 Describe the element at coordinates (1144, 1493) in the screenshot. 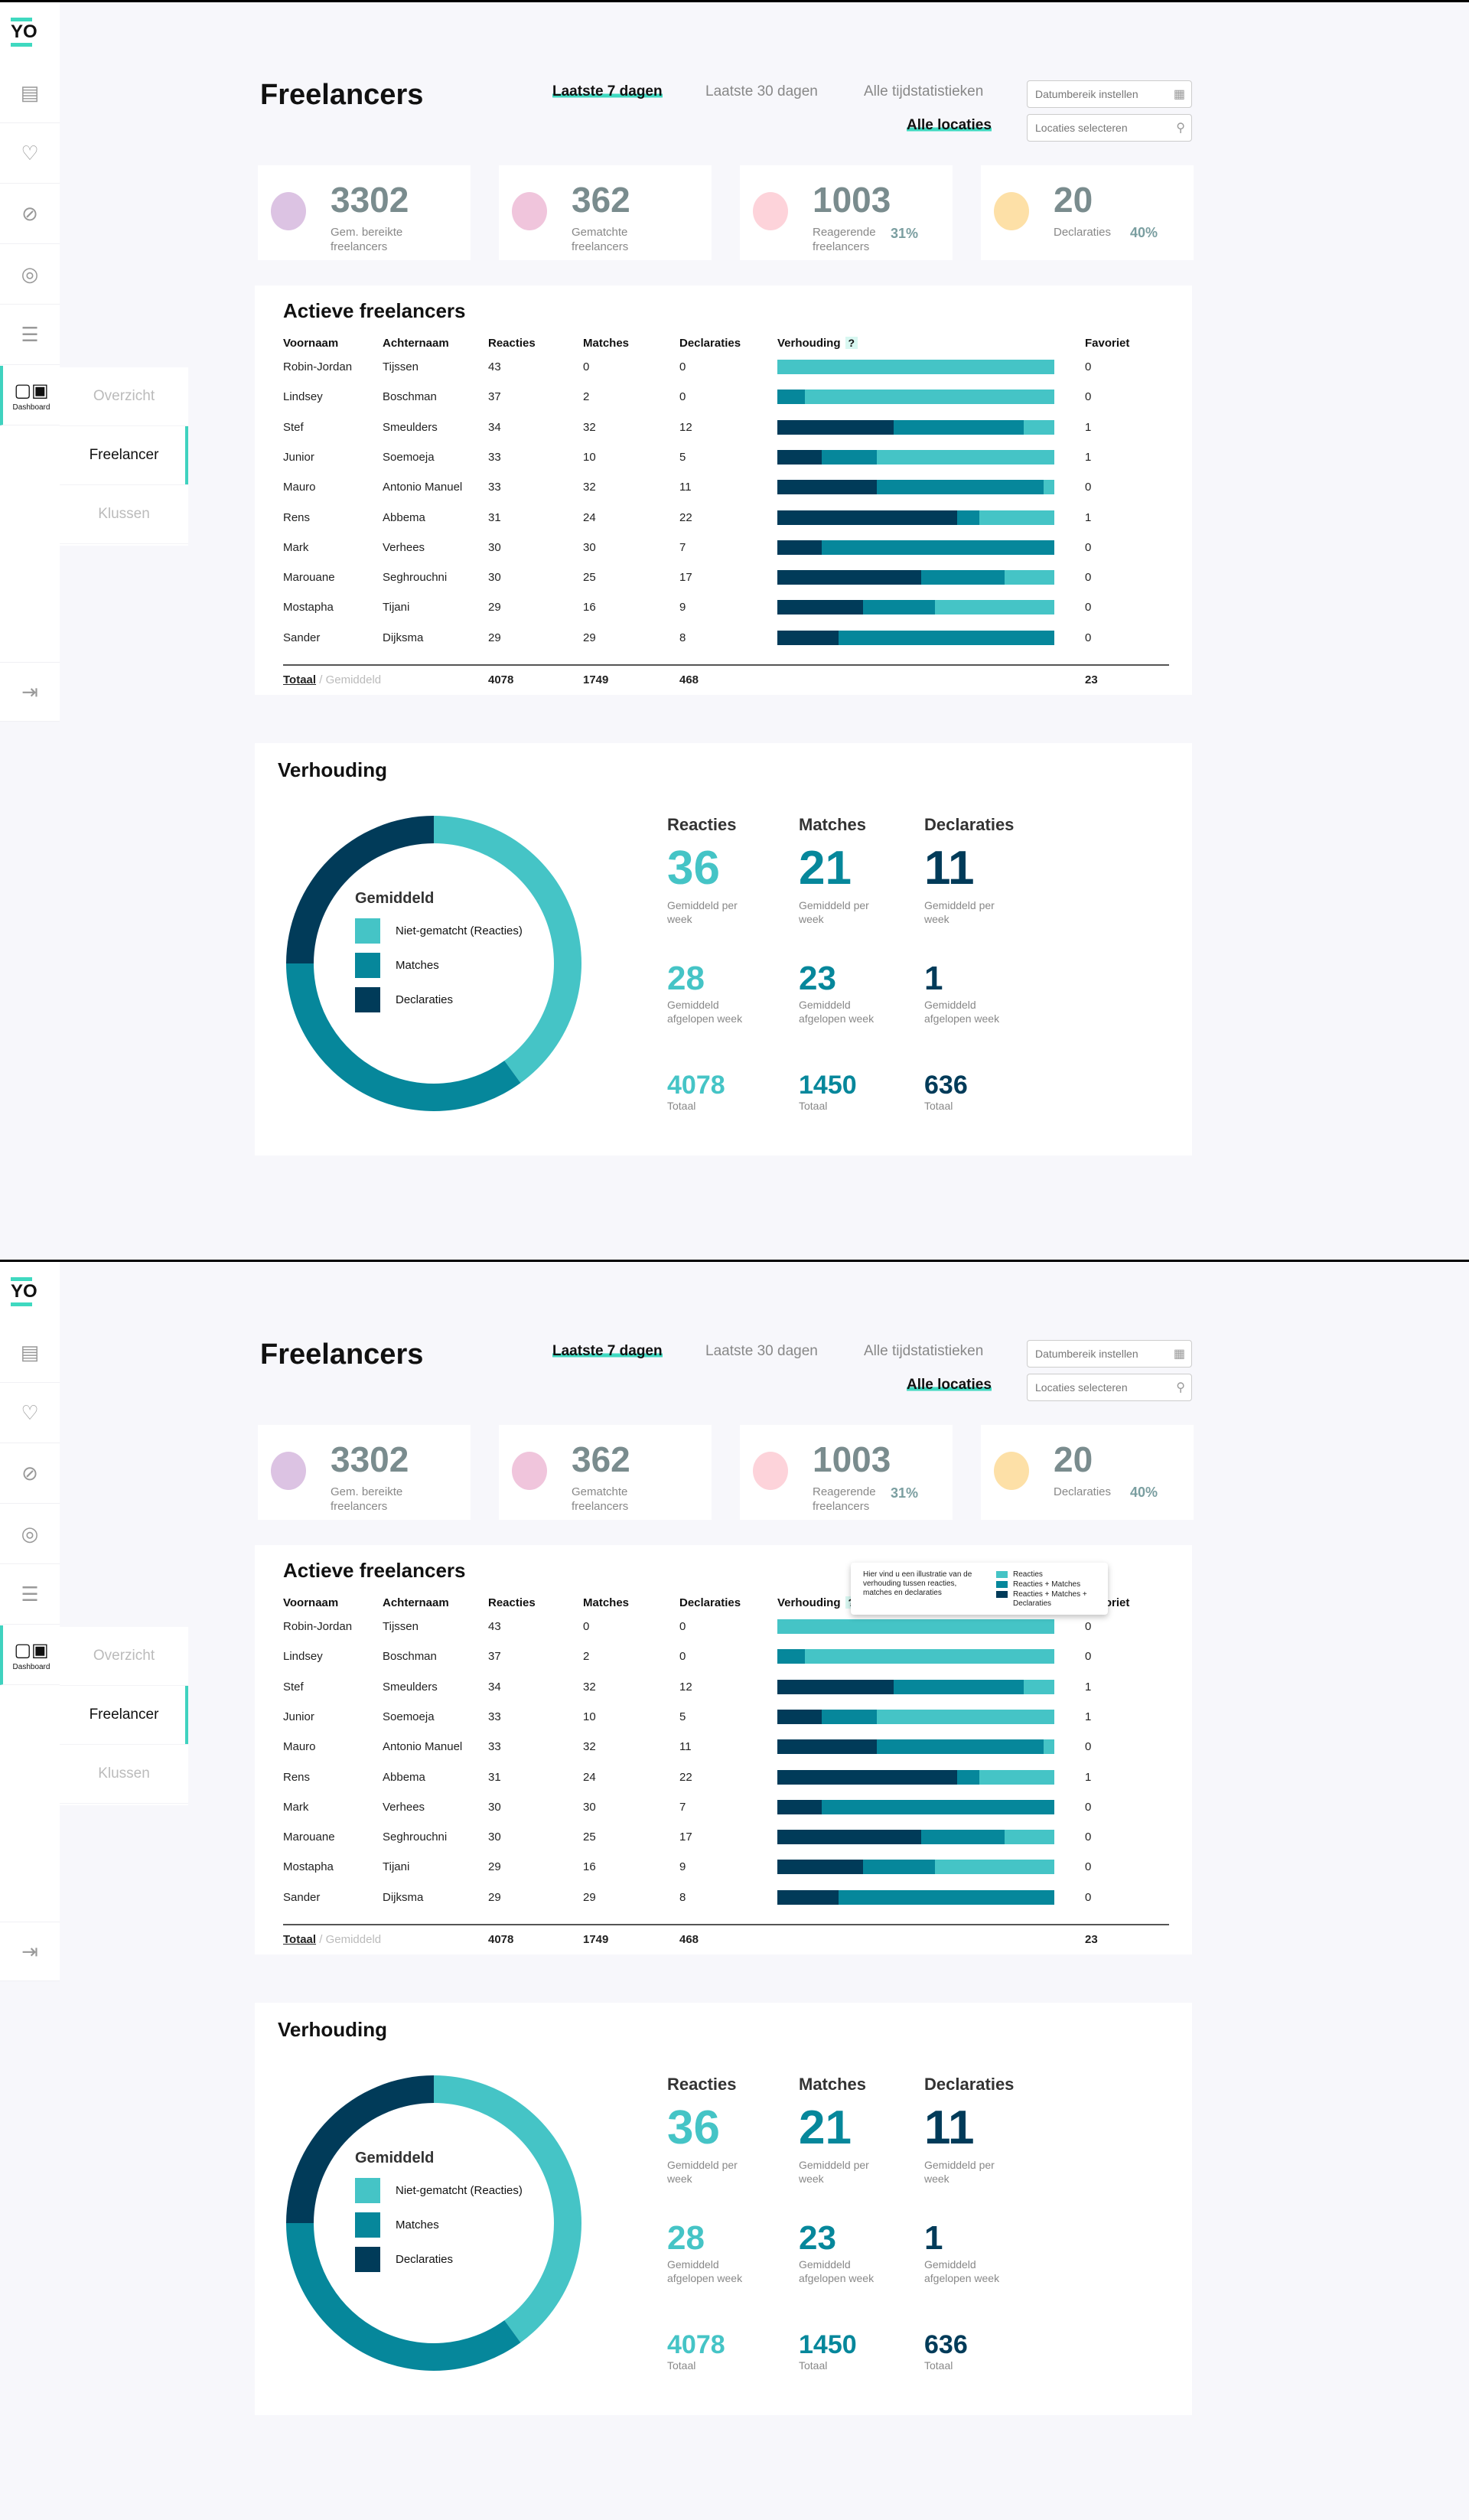

I see `stat-percentage: 40%` at that location.